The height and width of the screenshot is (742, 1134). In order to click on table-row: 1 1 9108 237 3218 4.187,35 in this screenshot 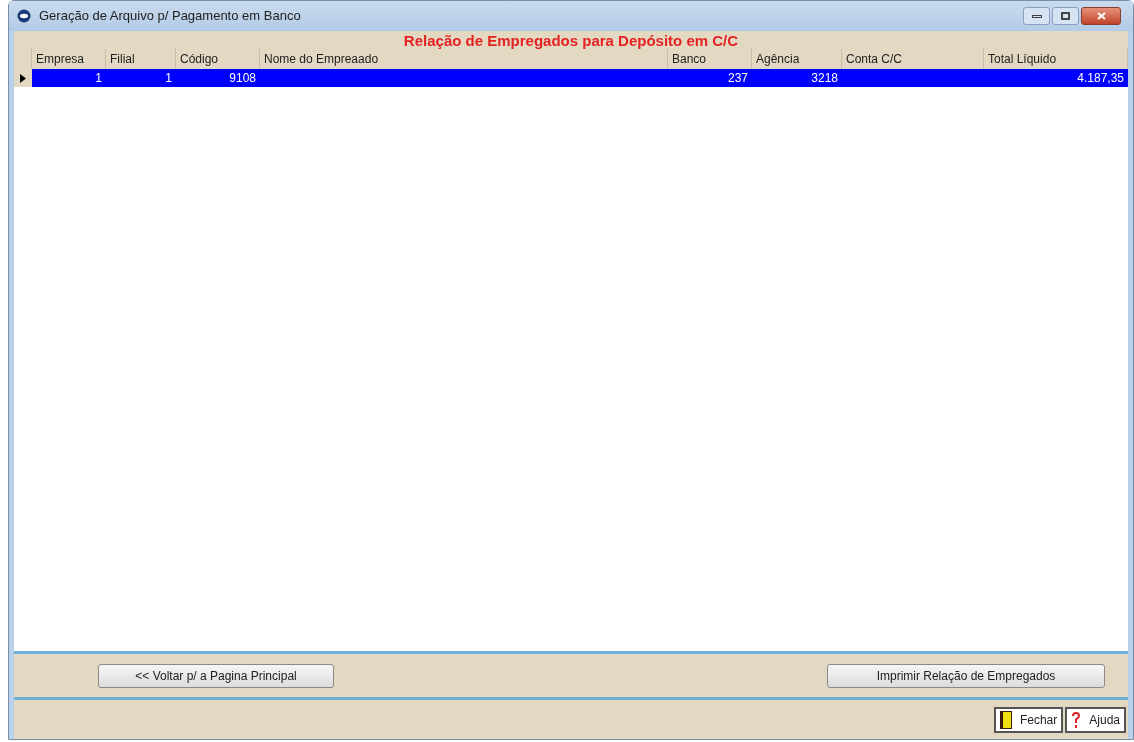, I will do `click(580, 78)`.